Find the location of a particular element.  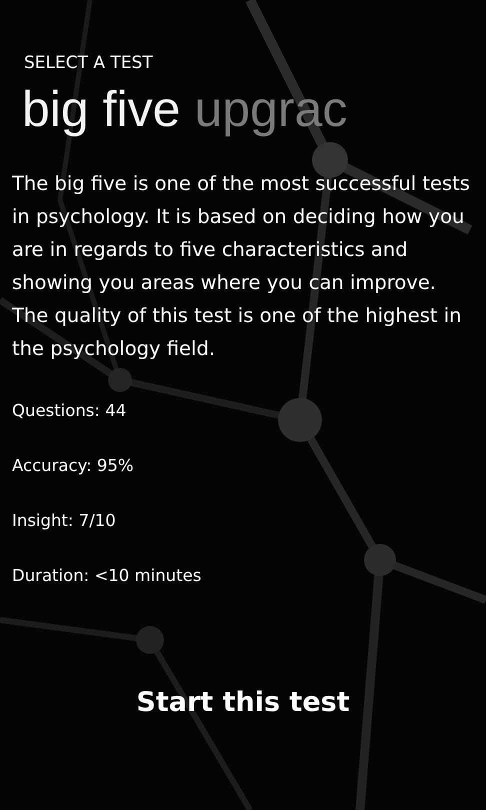

test-stat: Questions: 44 is located at coordinates (69, 411).